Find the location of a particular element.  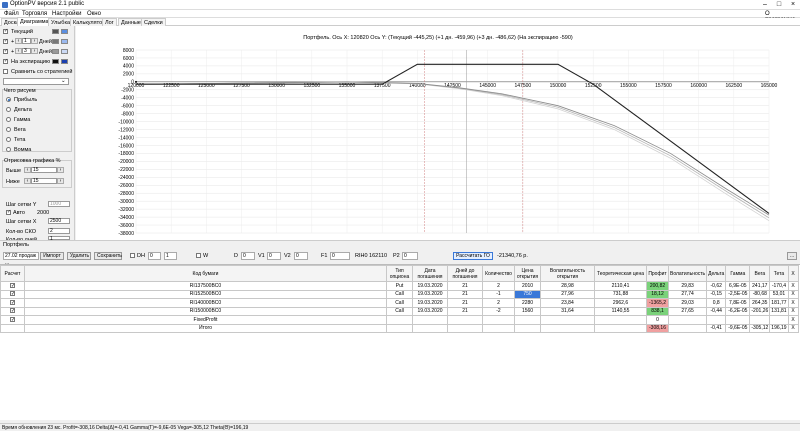

strategy-select is located at coordinates (36, 81).